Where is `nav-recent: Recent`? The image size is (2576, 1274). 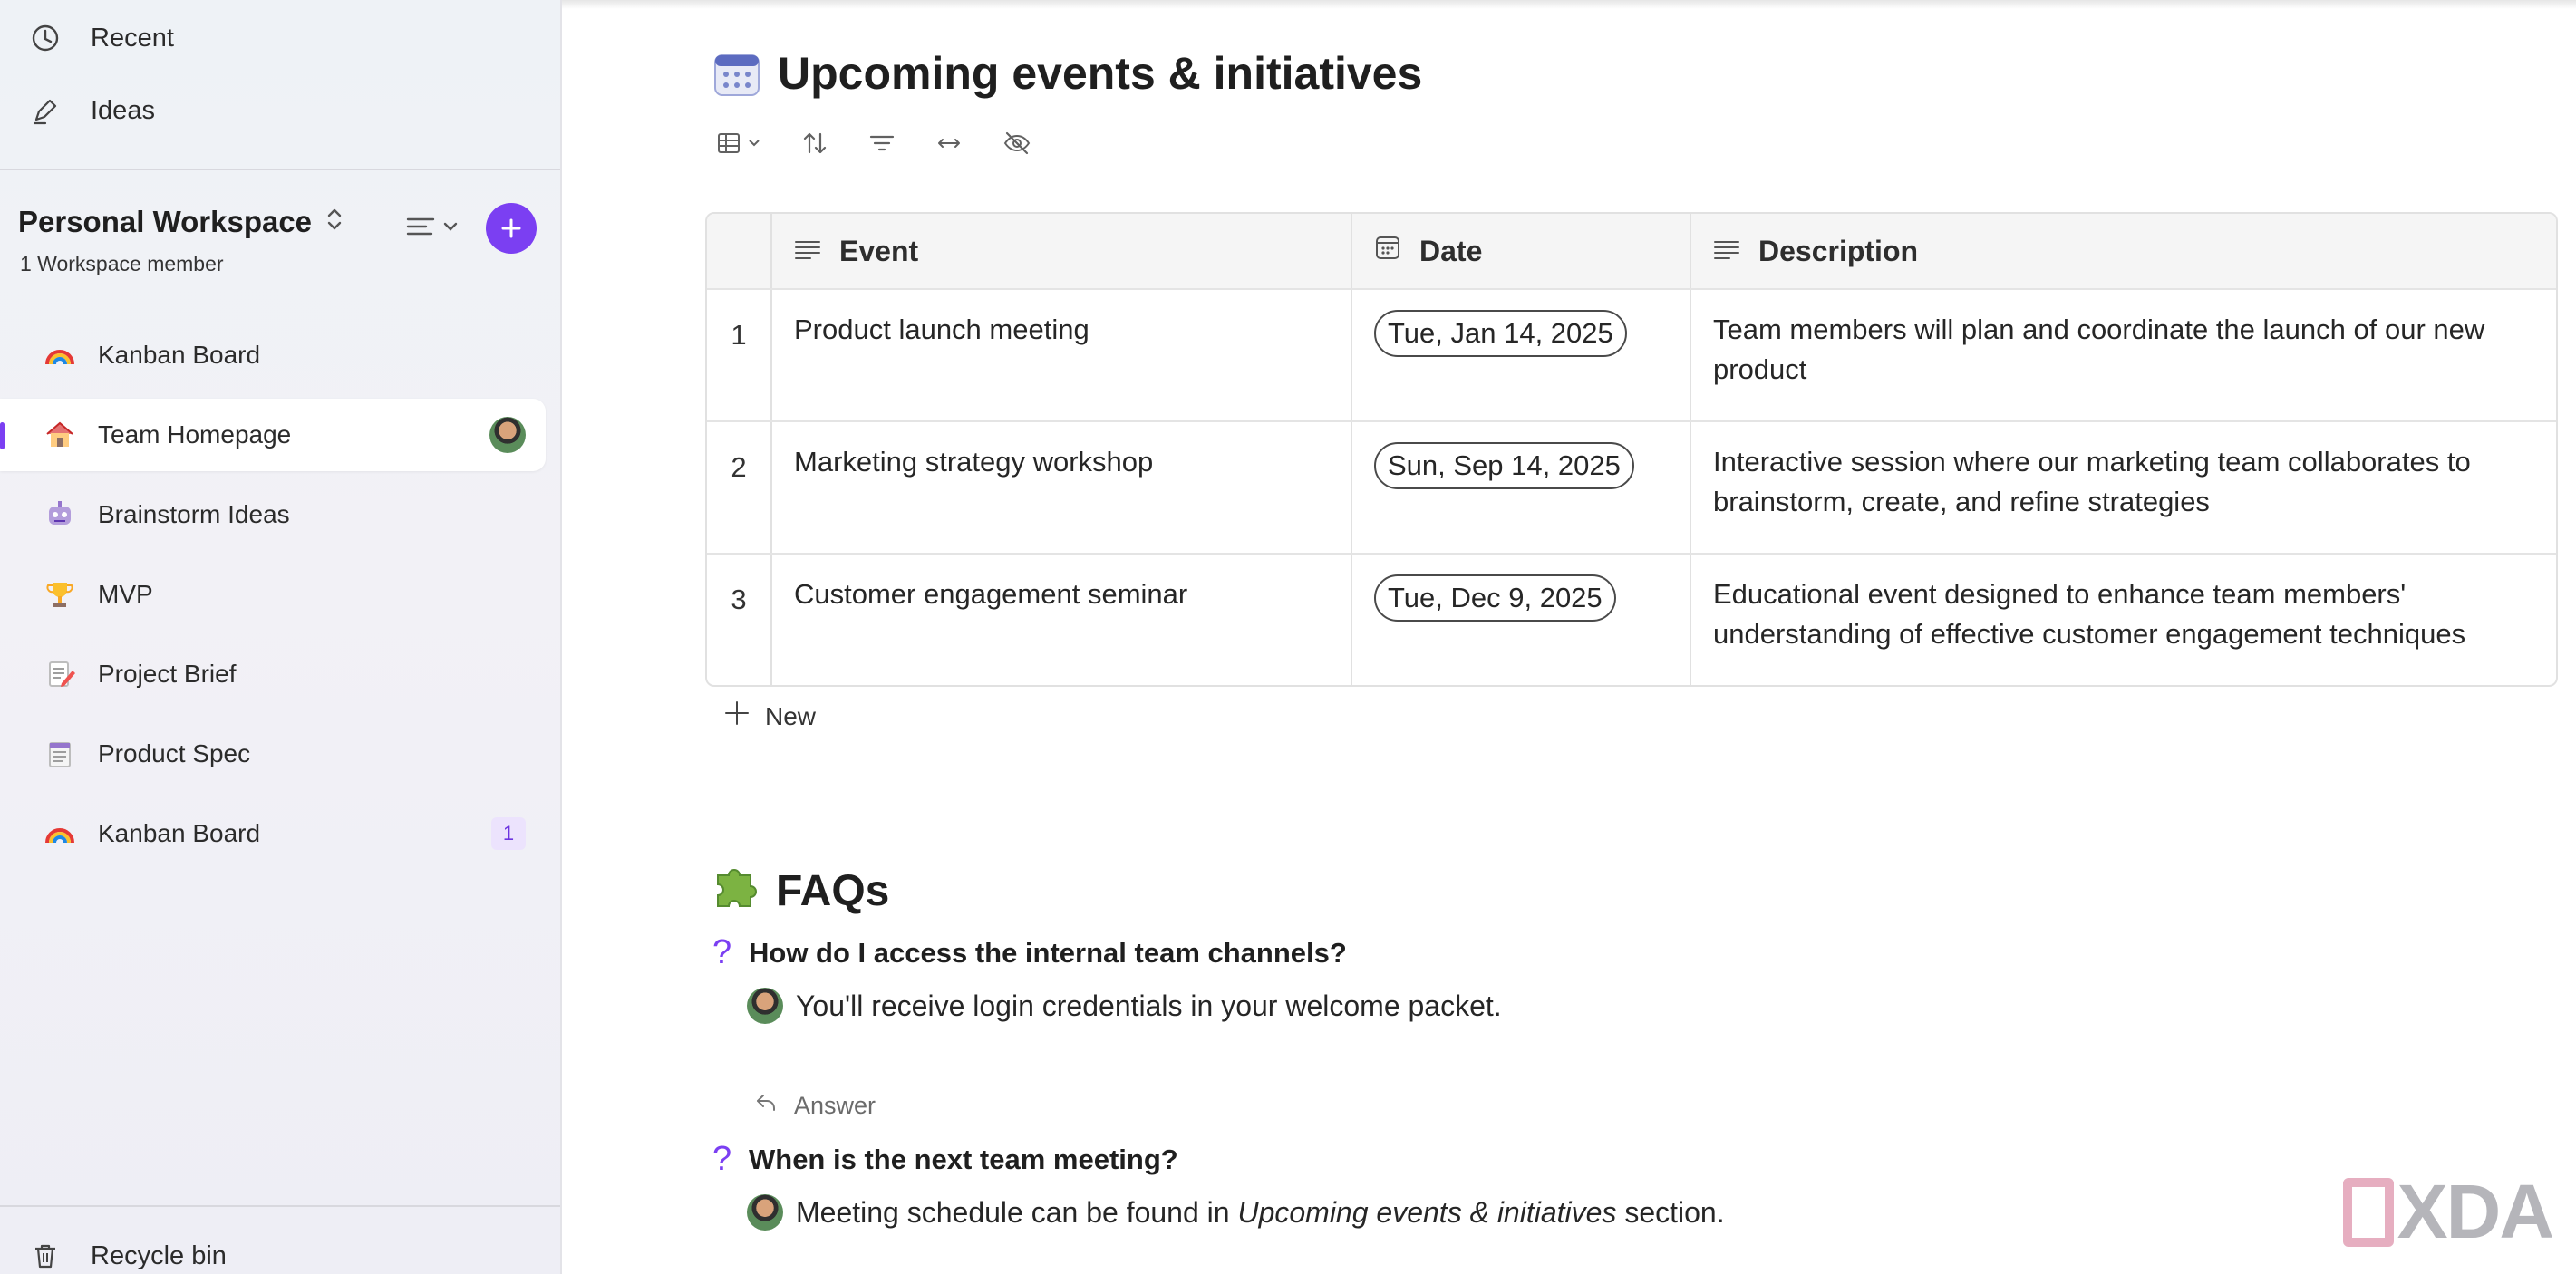 nav-recent: Recent is located at coordinates (100, 38).